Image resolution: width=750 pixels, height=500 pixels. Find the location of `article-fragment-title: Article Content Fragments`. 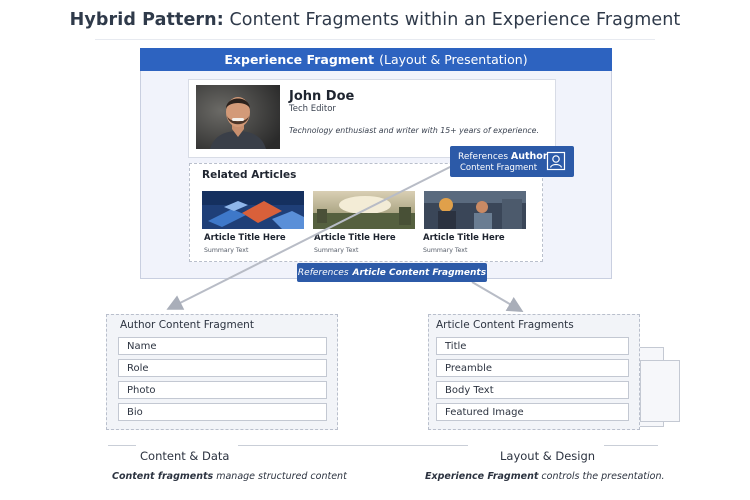

article-fragment-title: Article Content Fragments is located at coordinates (505, 325).